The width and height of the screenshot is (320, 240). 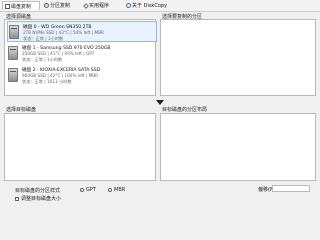 What do you see at coordinates (128, 5) in the screenshot?
I see `info-icon` at bounding box center [128, 5].